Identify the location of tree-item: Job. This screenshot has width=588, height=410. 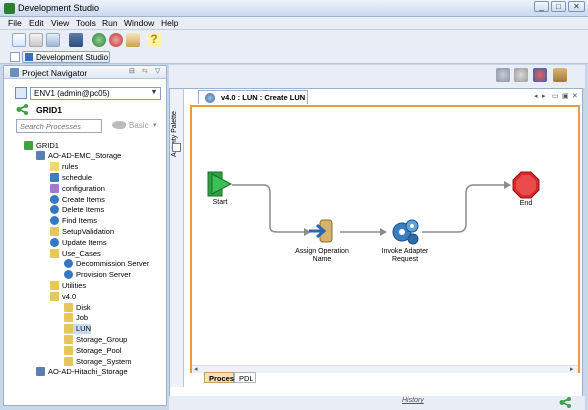
(76, 318).